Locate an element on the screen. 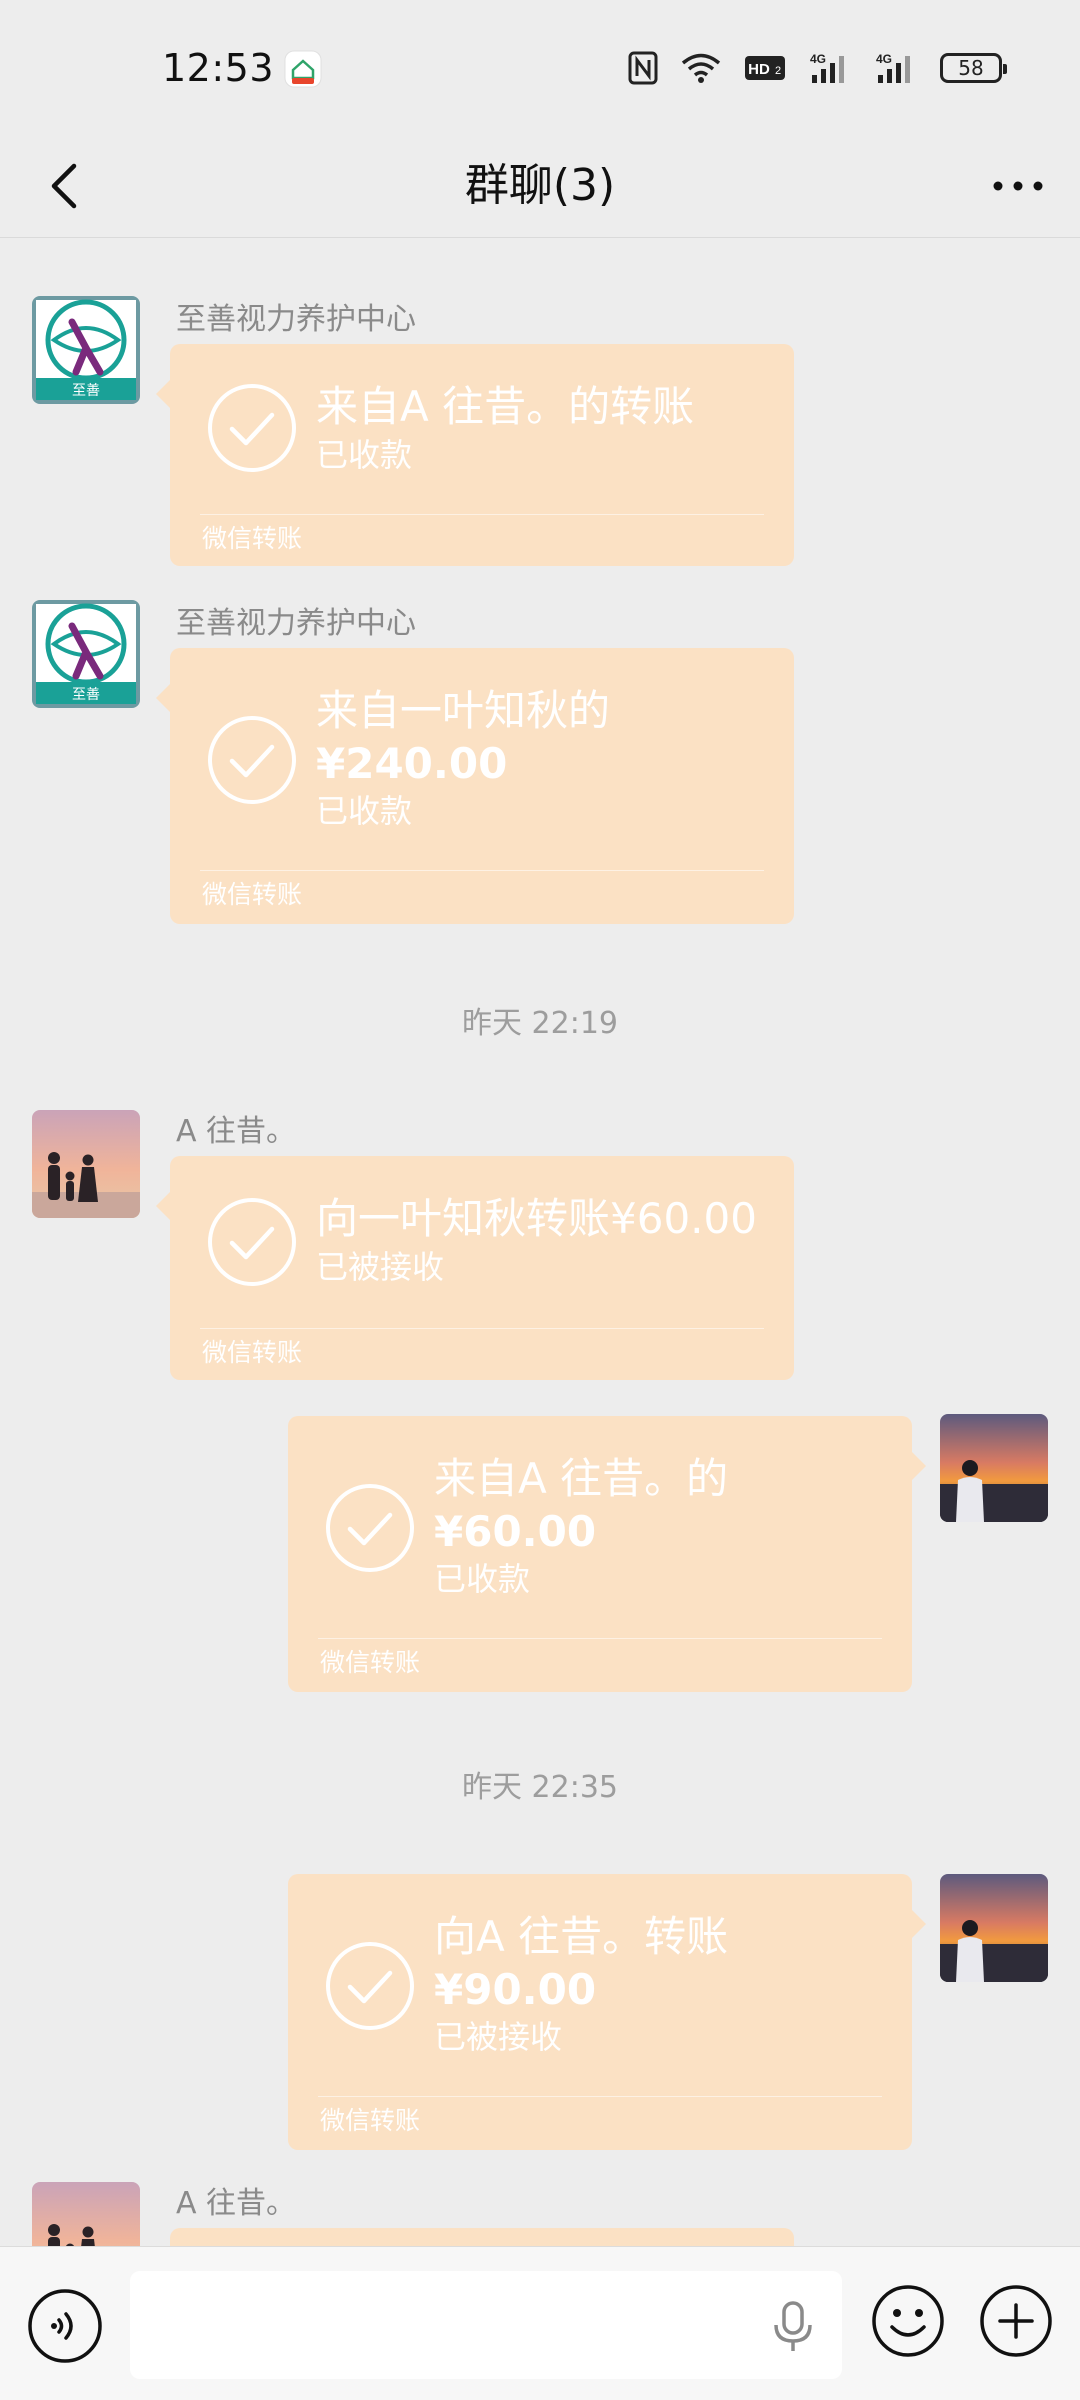  timestamp: 昨天 22:35 is located at coordinates (540, 1787).